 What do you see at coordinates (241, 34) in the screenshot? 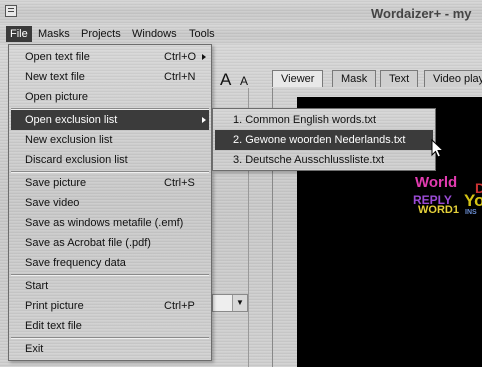
I see `menu-bar: File Masks Projects Windows Tools` at bounding box center [241, 34].